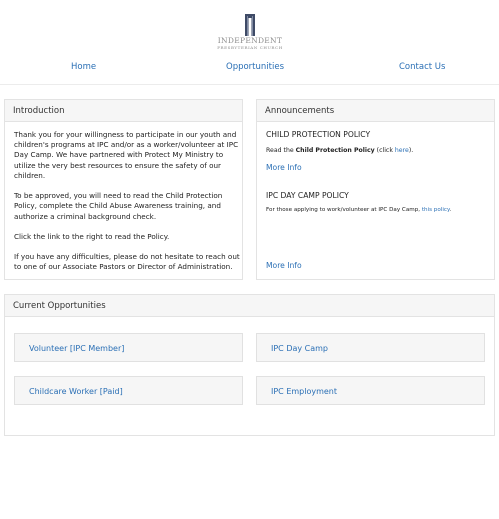  Describe the element at coordinates (250, 25) in the screenshot. I see `church-tower-icon` at that location.